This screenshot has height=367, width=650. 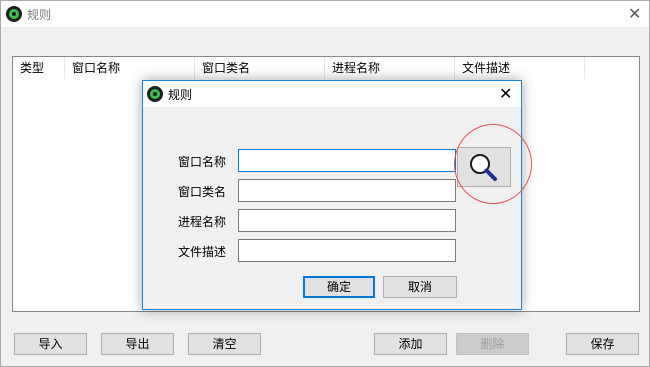 I want to click on dialog-app-icon, so click(x=155, y=94).